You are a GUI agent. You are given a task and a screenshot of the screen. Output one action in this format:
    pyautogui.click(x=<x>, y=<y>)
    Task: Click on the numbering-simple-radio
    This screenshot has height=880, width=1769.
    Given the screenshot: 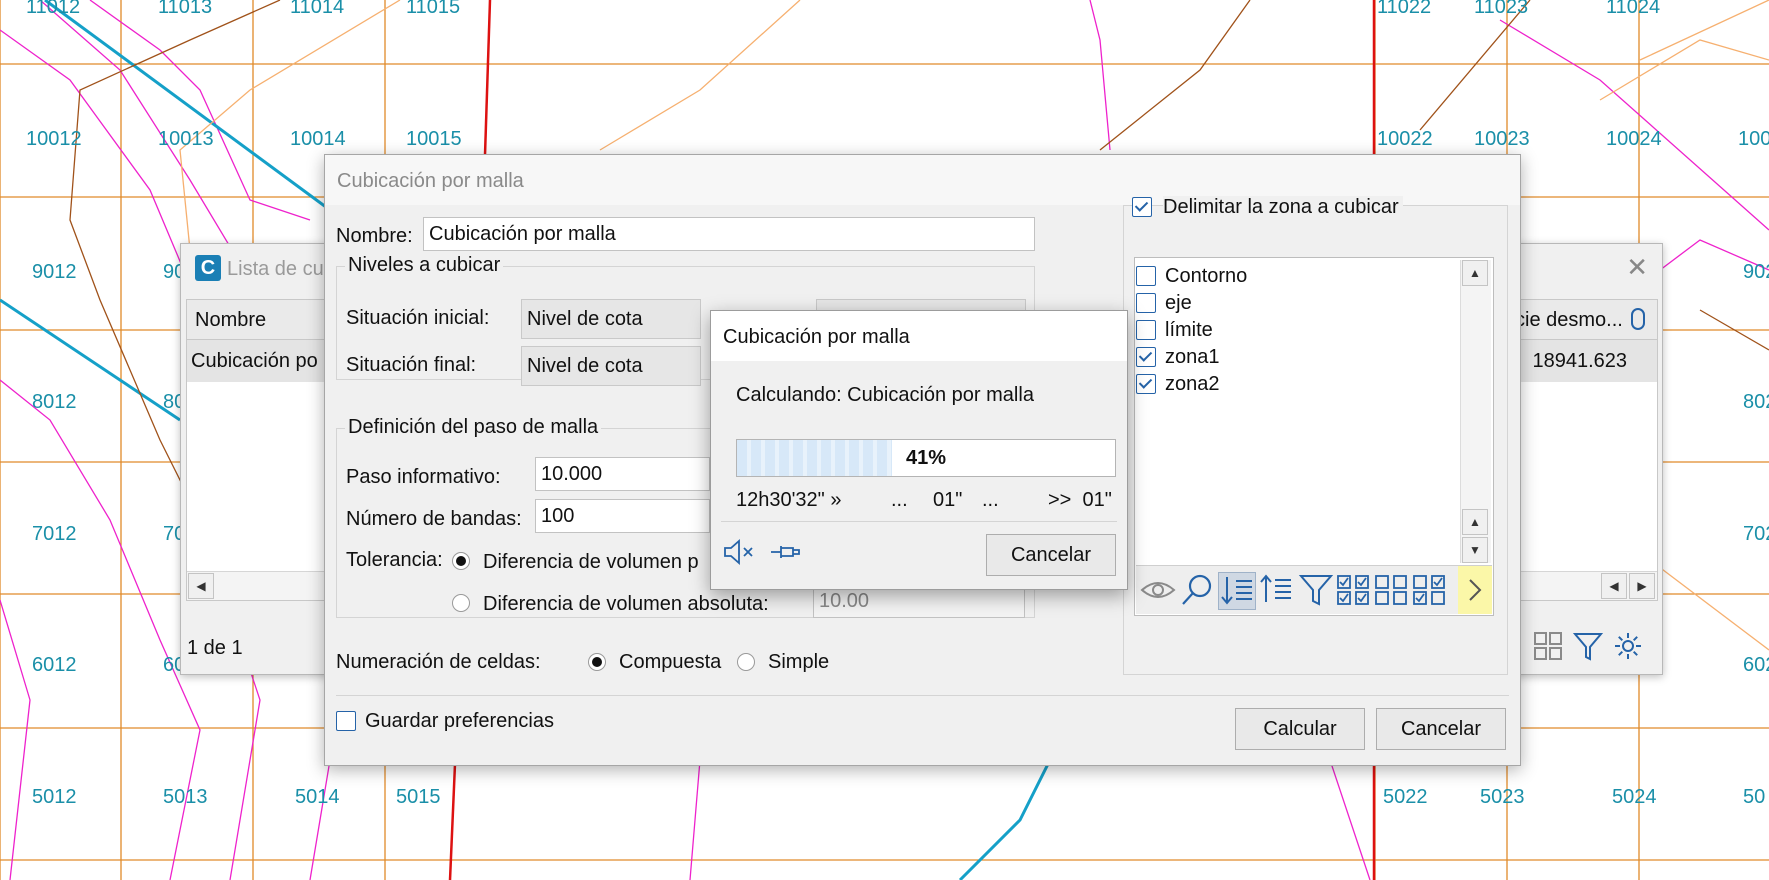 What is the action you would take?
    pyautogui.click(x=746, y=662)
    